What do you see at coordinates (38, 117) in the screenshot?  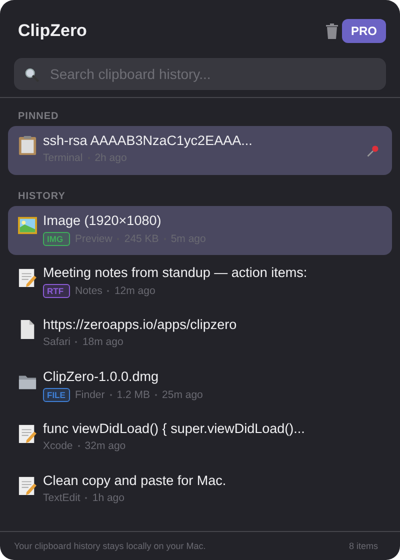 I see `section-label: PINNED` at bounding box center [38, 117].